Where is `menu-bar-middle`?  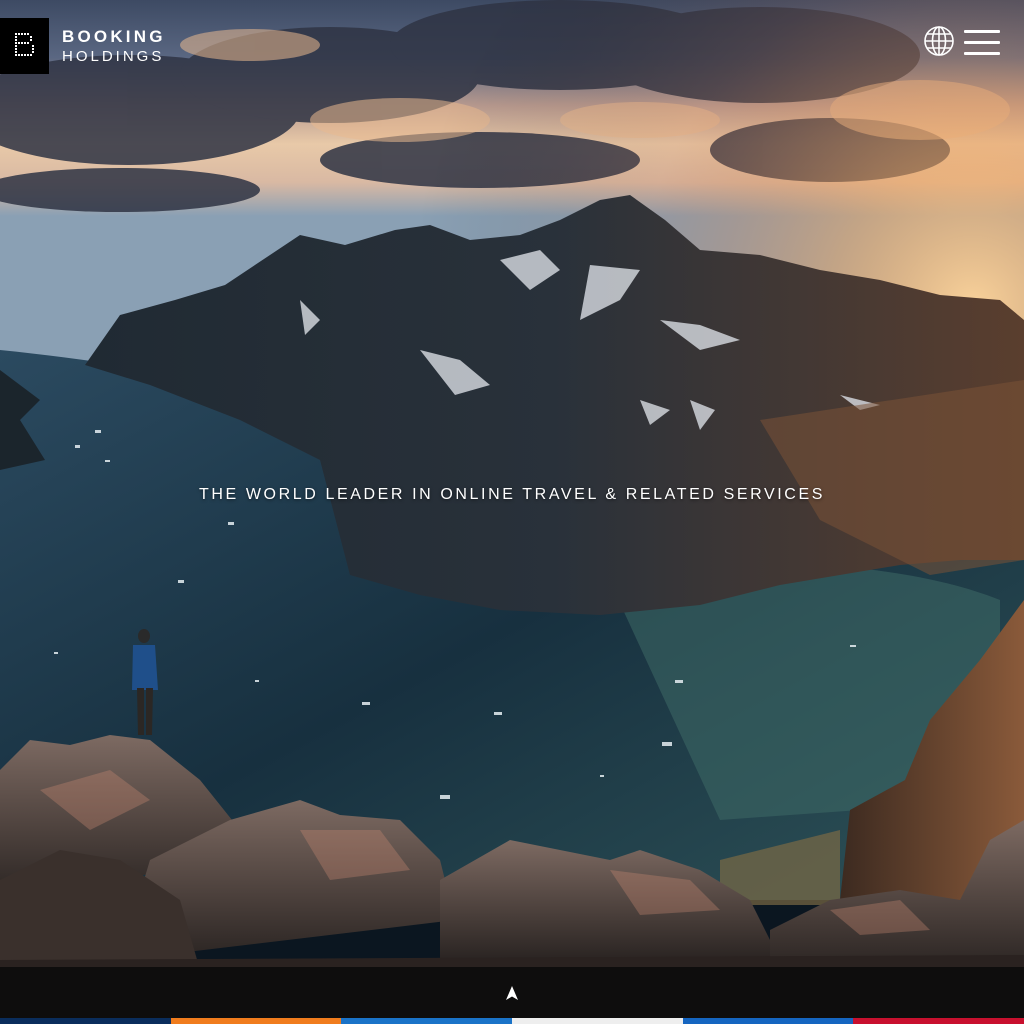 menu-bar-middle is located at coordinates (982, 42).